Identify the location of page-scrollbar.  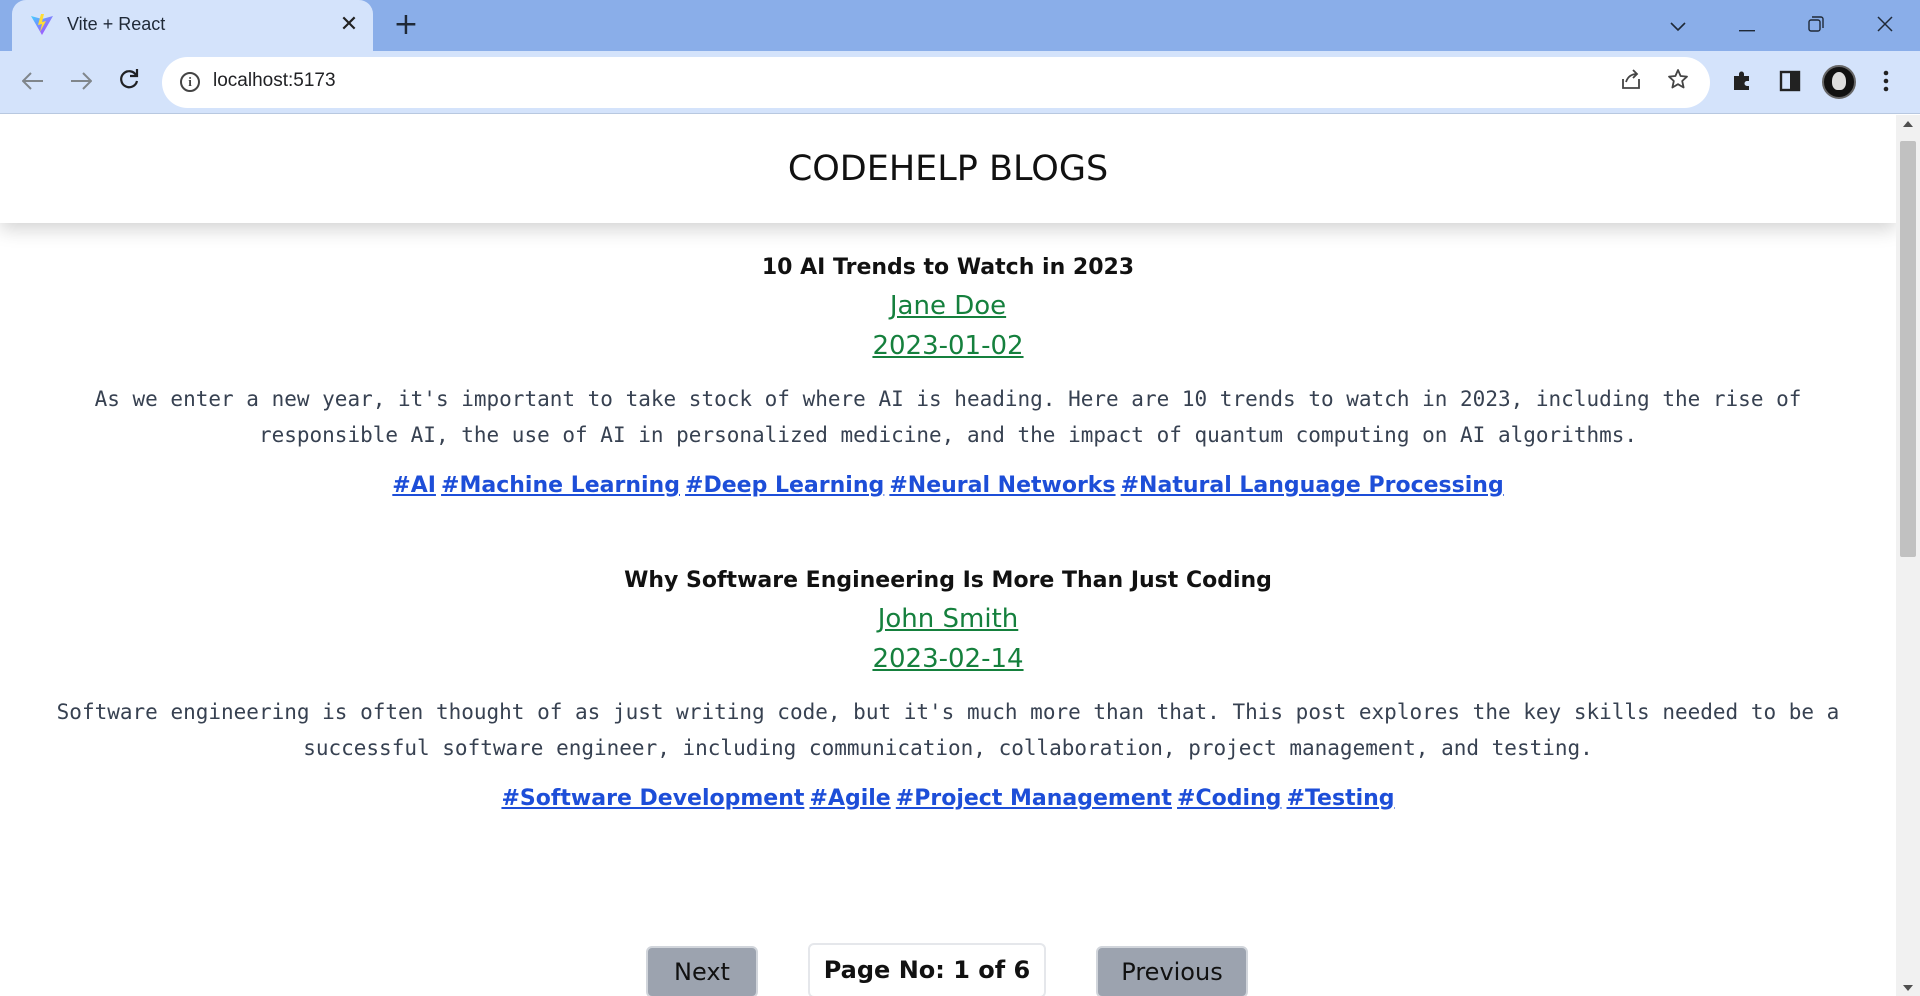
(1908, 555).